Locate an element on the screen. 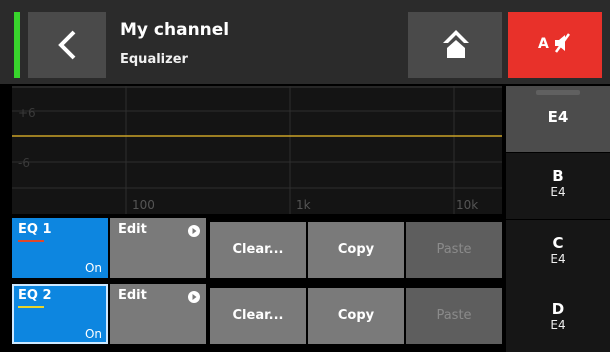  eq-row-1: EQ 1 On Edit Clear... Copy Paste is located at coordinates (257, 248).